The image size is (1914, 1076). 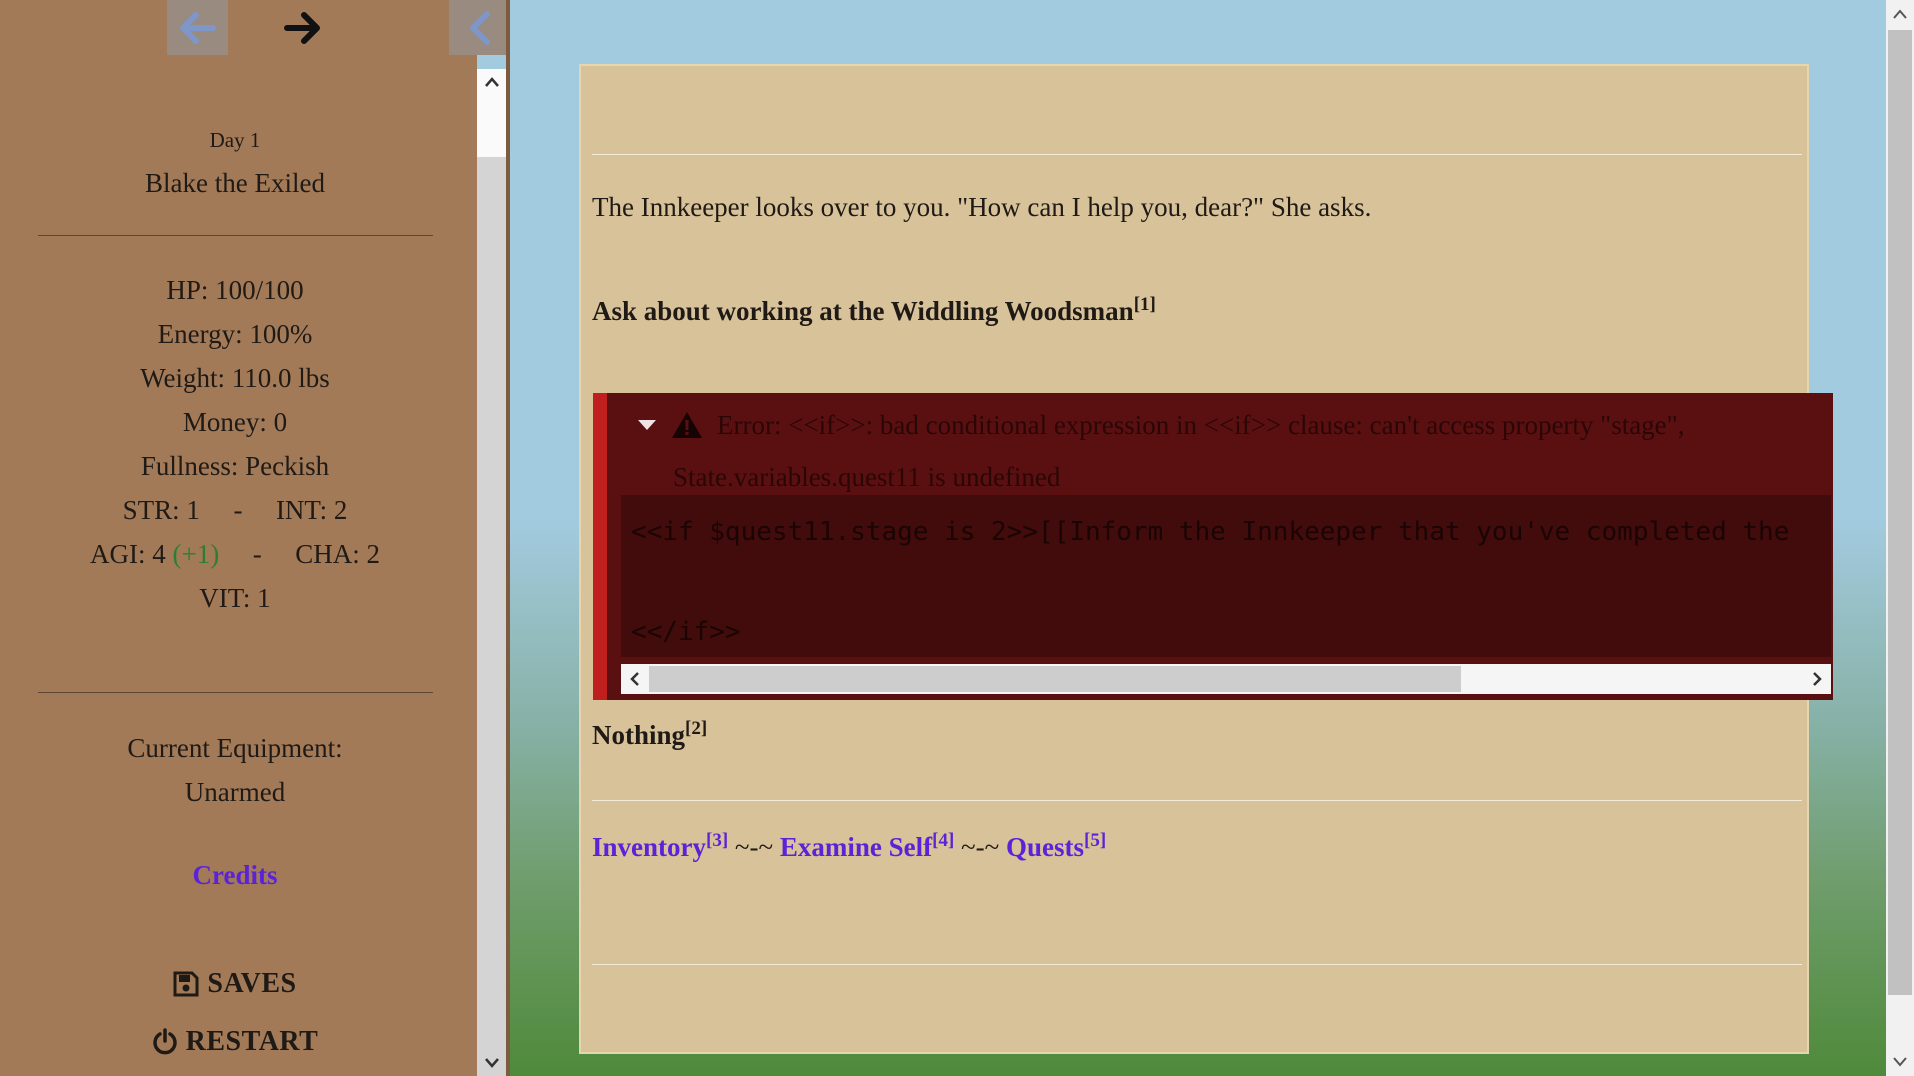 What do you see at coordinates (311, 510) in the screenshot?
I see `stat-int: INT: 2` at bounding box center [311, 510].